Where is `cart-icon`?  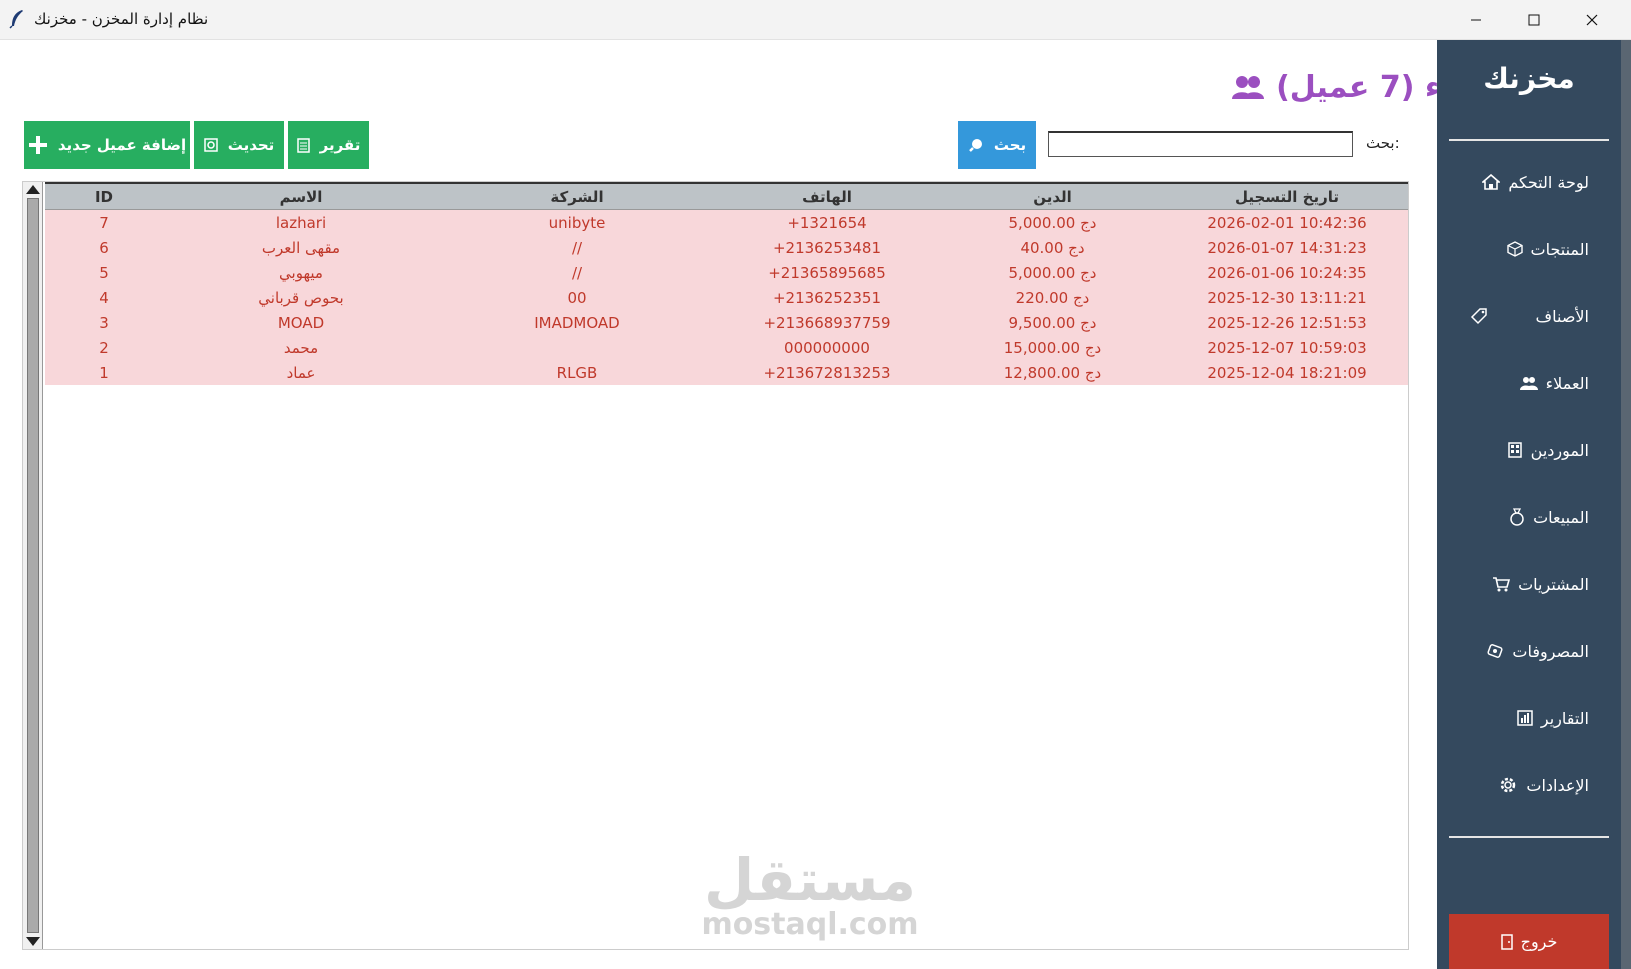
cart-icon is located at coordinates (1501, 584).